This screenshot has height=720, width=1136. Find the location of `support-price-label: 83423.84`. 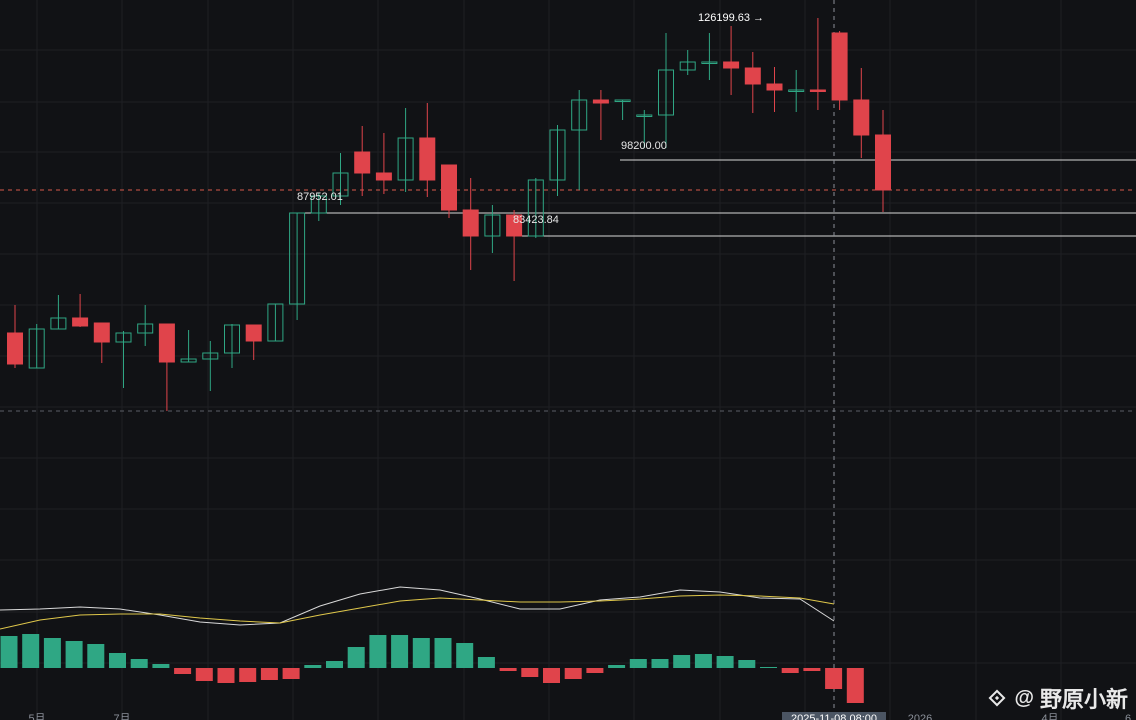

support-price-label: 83423.84 is located at coordinates (536, 220).